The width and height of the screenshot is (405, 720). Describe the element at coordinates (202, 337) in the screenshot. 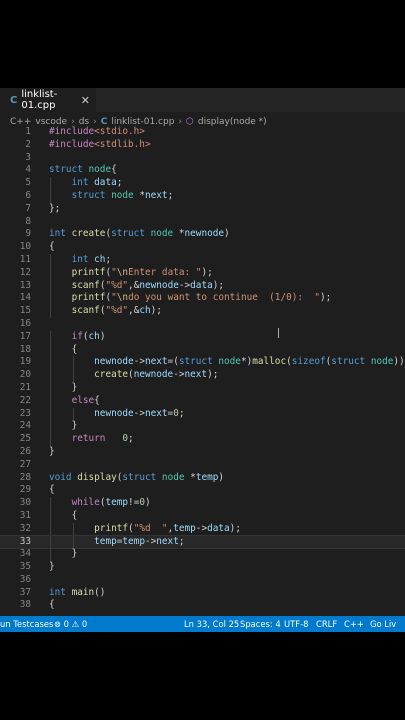

I see `code-line: 17 if(ch)` at that location.